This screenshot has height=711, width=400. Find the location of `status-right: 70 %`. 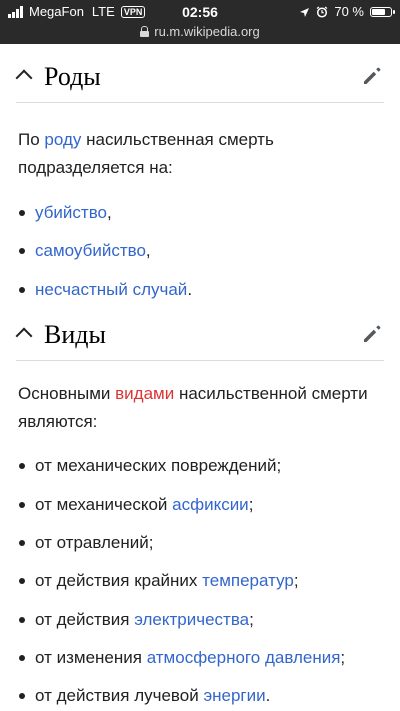

status-right: 70 % is located at coordinates (347, 12).